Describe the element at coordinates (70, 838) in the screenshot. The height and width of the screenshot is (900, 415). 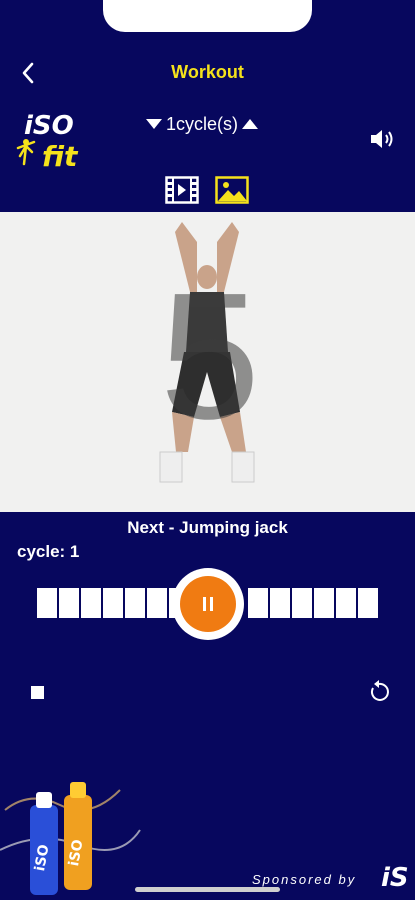
I see `isofit-bottles-image: iSO iSO` at that location.